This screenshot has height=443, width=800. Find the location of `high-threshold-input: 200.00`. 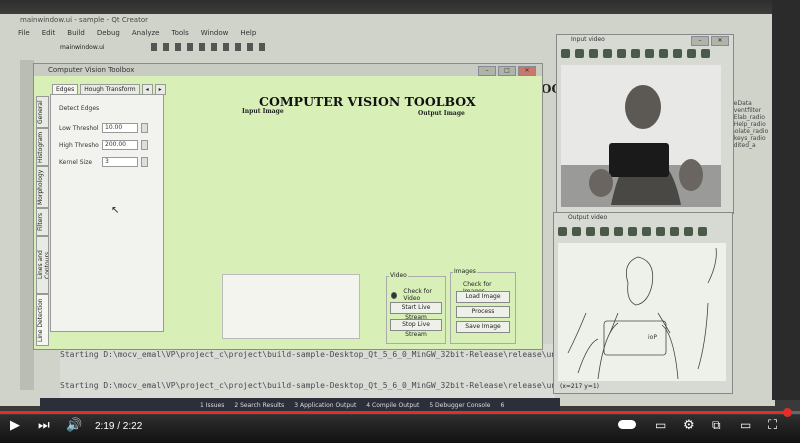

high-threshold-input: 200.00 is located at coordinates (120, 145).